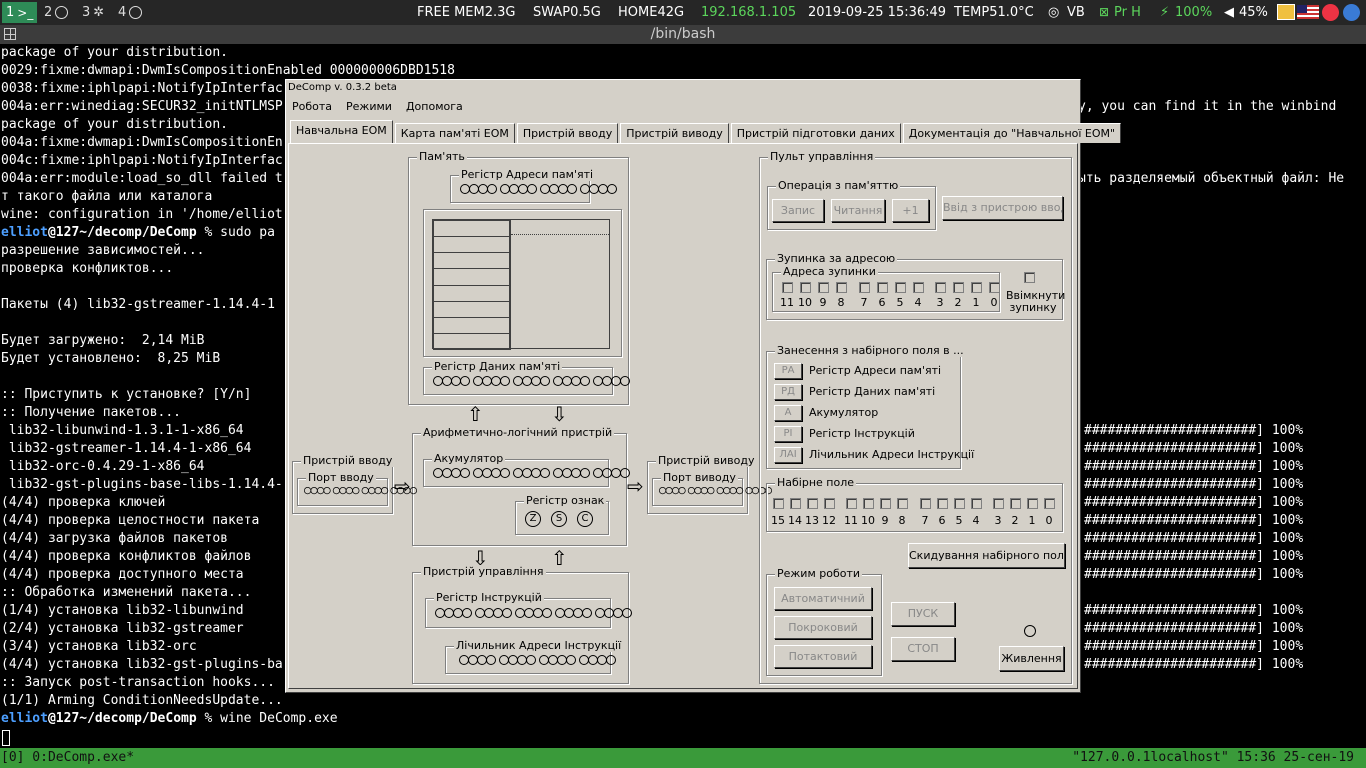 The image size is (1366, 768). Describe the element at coordinates (1054, 12) in the screenshot. I see `record-icon: ◎` at that location.